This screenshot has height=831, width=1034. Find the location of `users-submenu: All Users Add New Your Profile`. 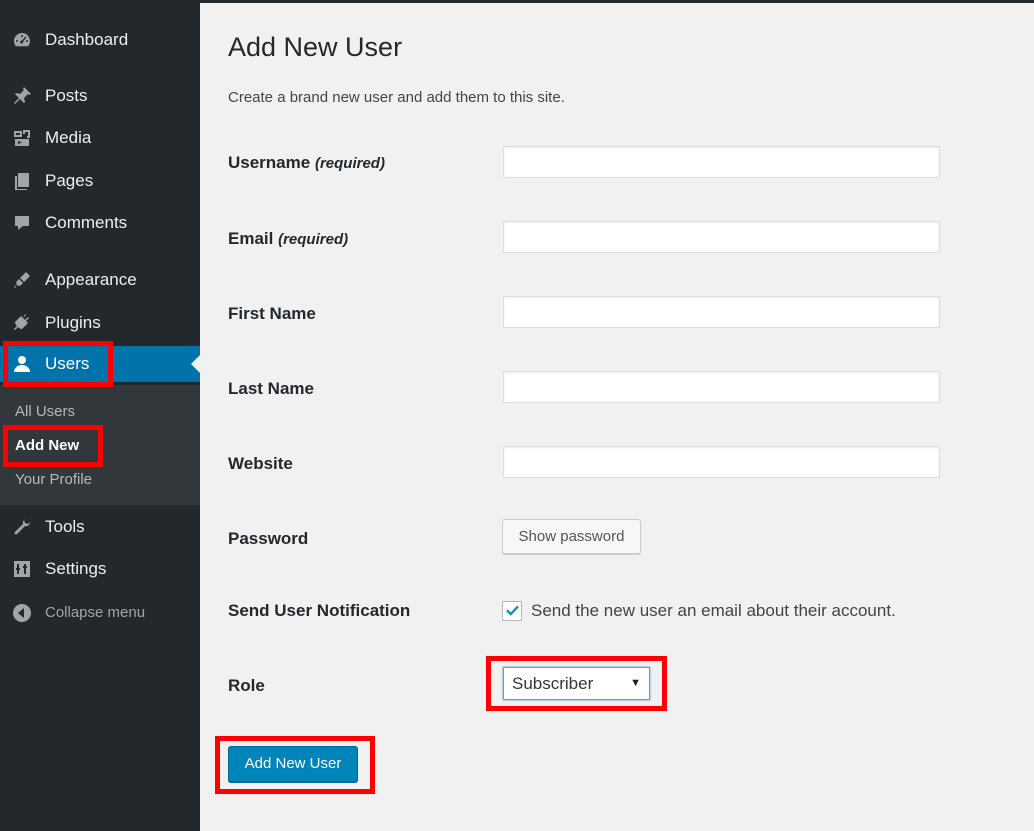

users-submenu: All Users Add New Your Profile is located at coordinates (100, 445).